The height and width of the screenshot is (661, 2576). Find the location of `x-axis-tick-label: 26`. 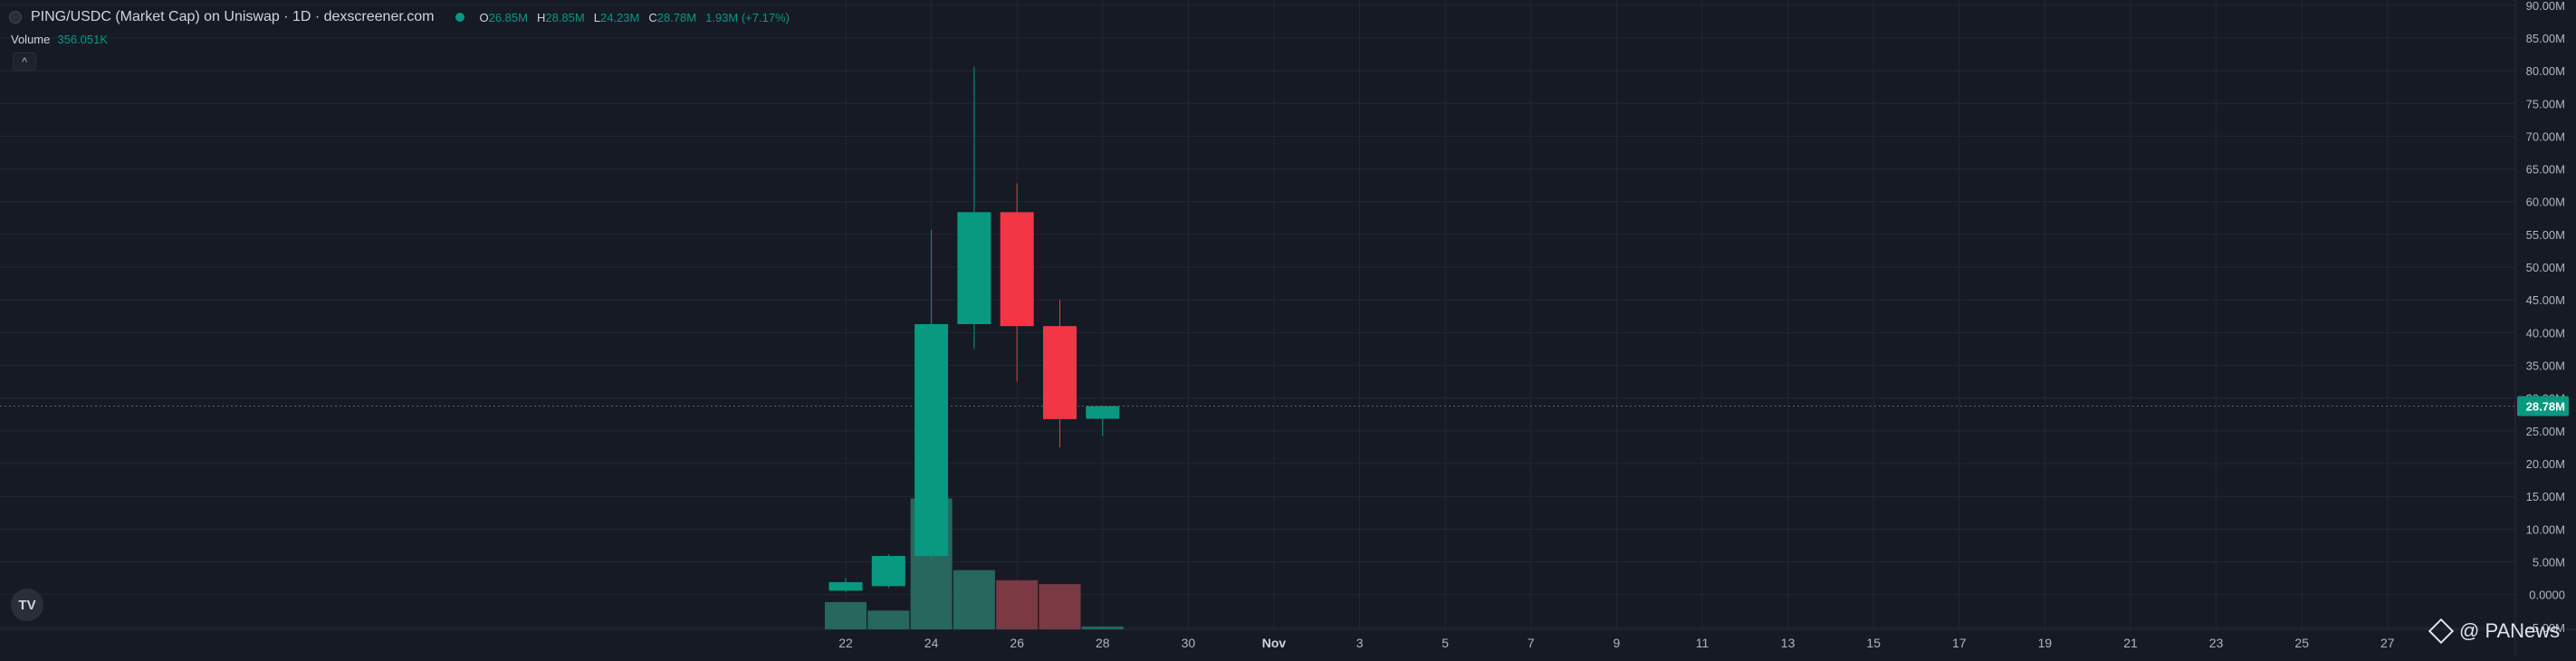

x-axis-tick-label: 26 is located at coordinates (1017, 643).